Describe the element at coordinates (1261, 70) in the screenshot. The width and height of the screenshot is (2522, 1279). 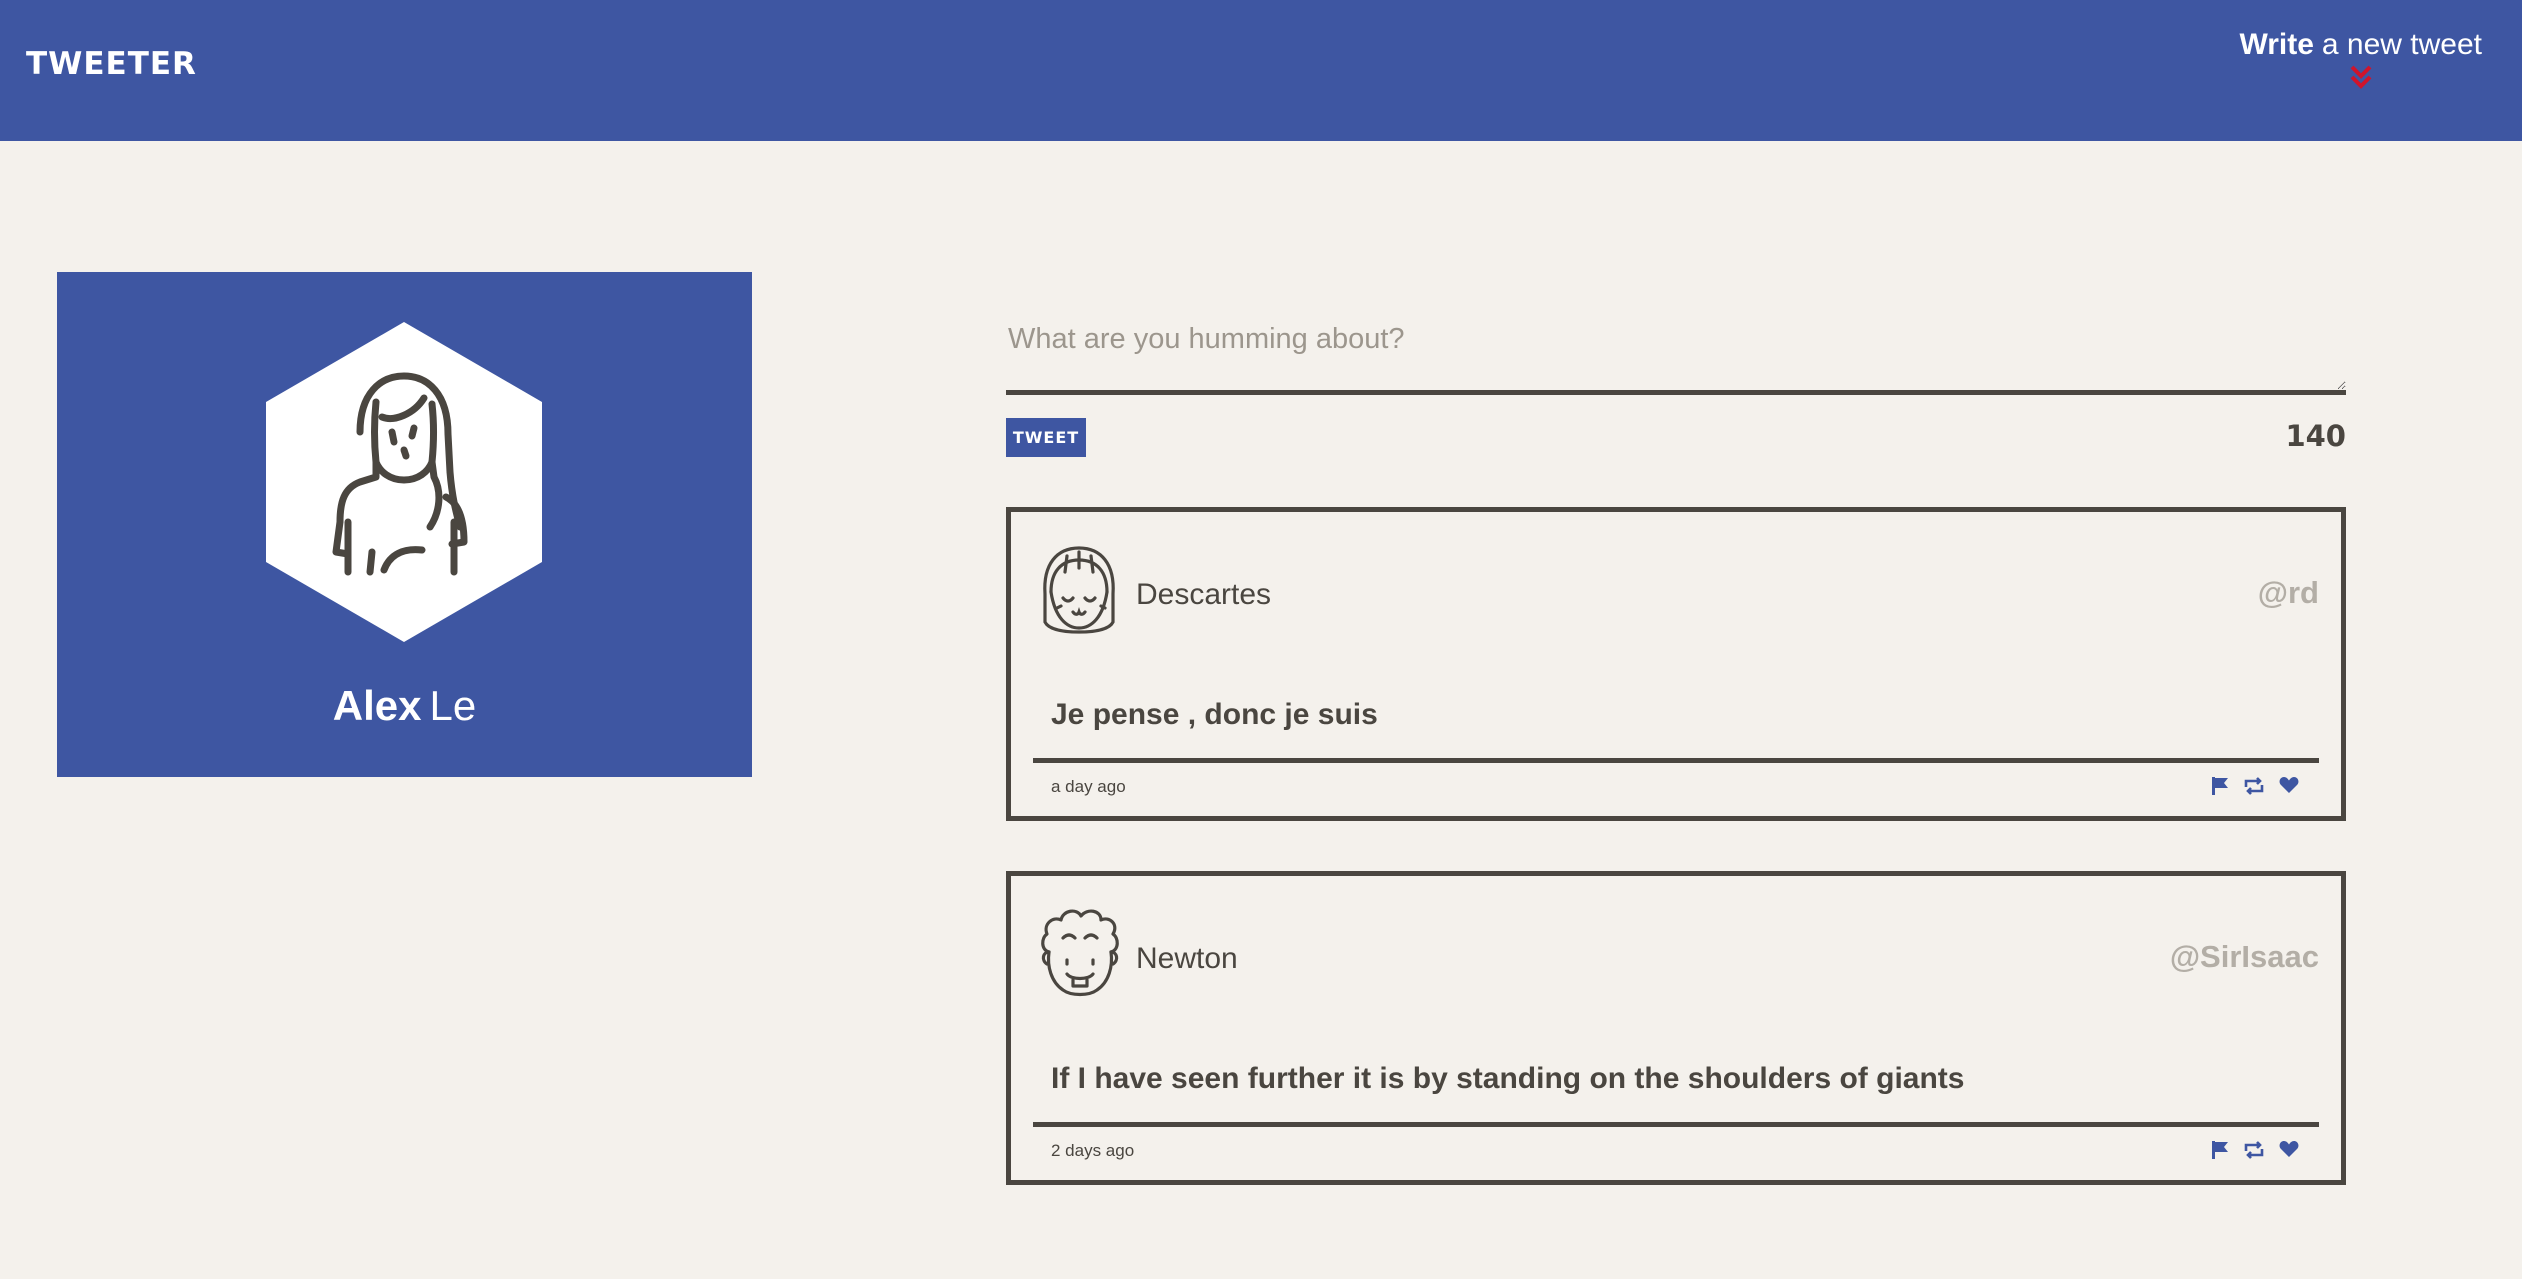
I see `navbar: TWEETER Write a new tweet` at that location.